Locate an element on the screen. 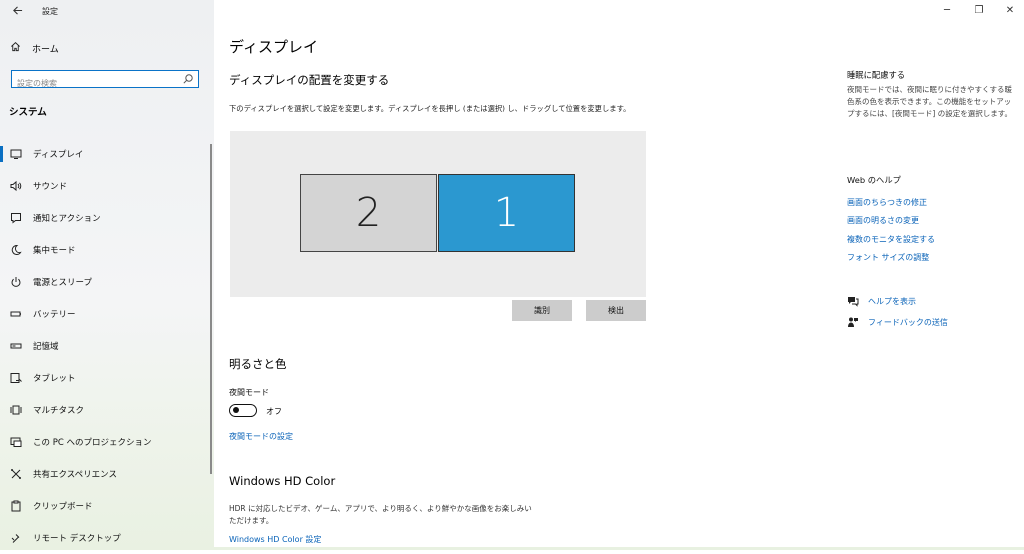  night-mode-toggle is located at coordinates (243, 410).